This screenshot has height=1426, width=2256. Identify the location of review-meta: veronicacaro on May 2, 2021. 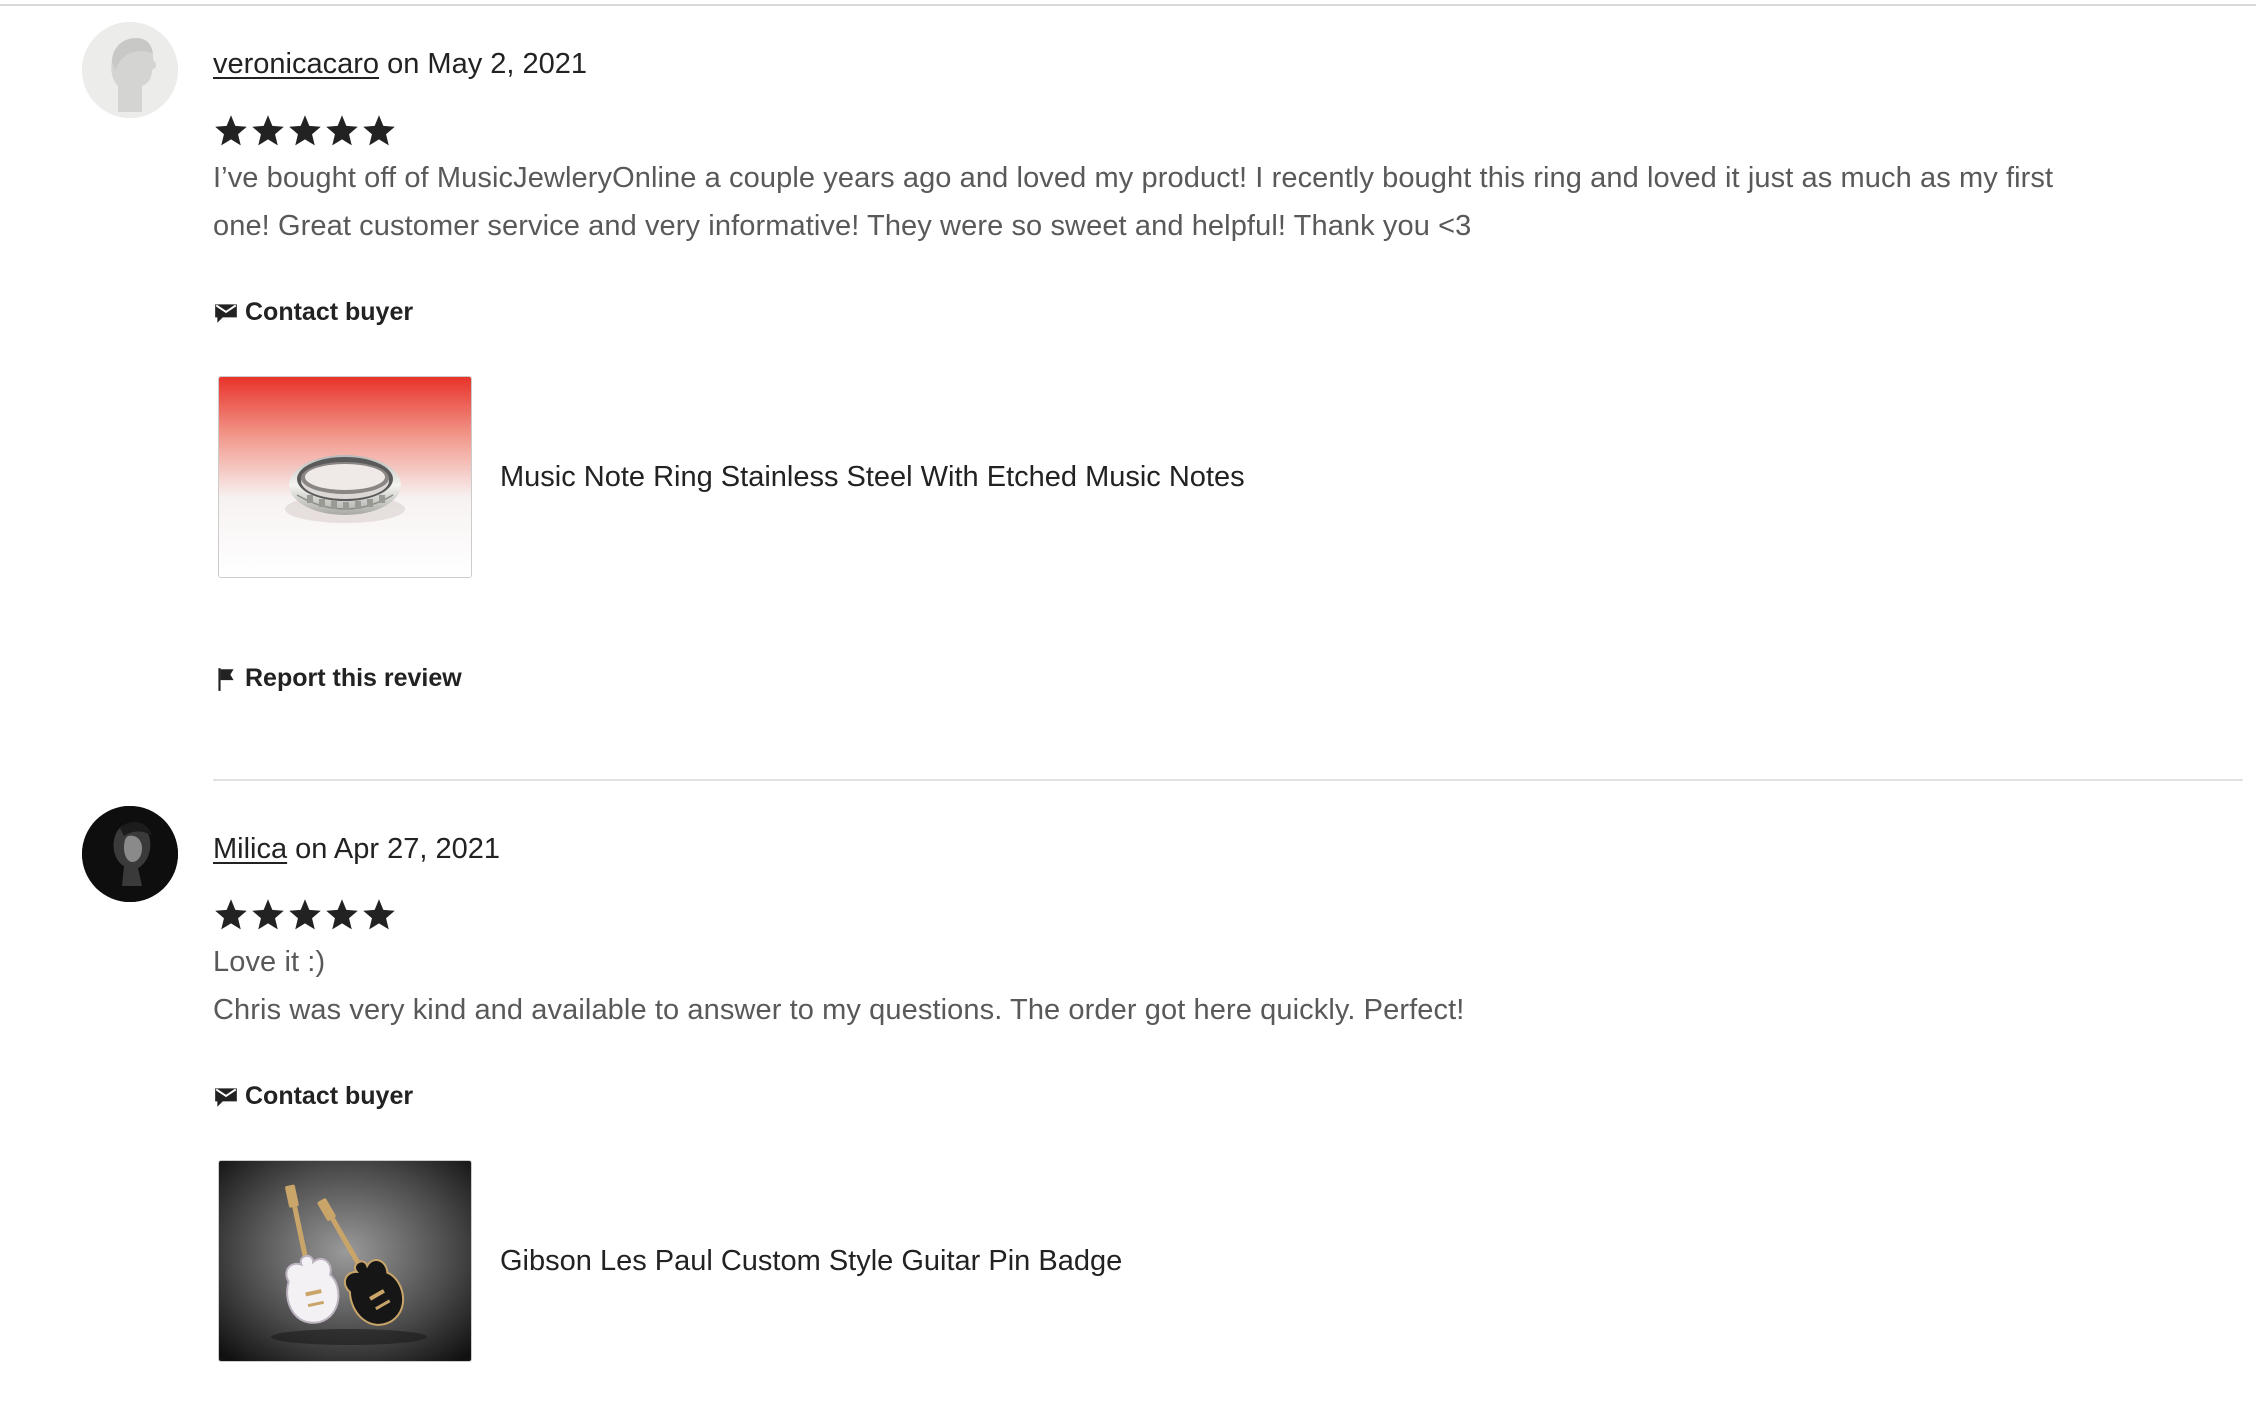
(400, 64).